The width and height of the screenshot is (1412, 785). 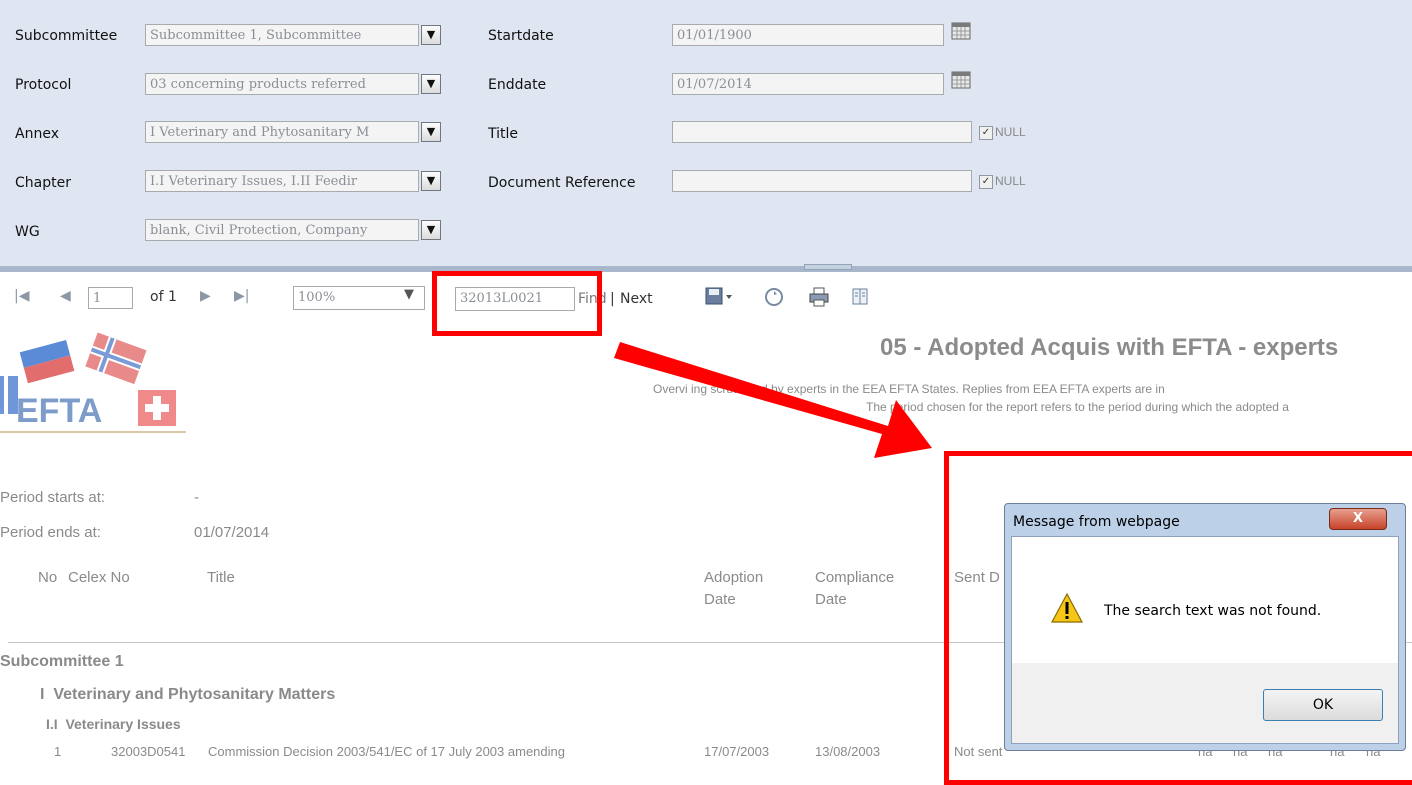 What do you see at coordinates (1358, 519) in the screenshot?
I see `dialog-close-button: X` at bounding box center [1358, 519].